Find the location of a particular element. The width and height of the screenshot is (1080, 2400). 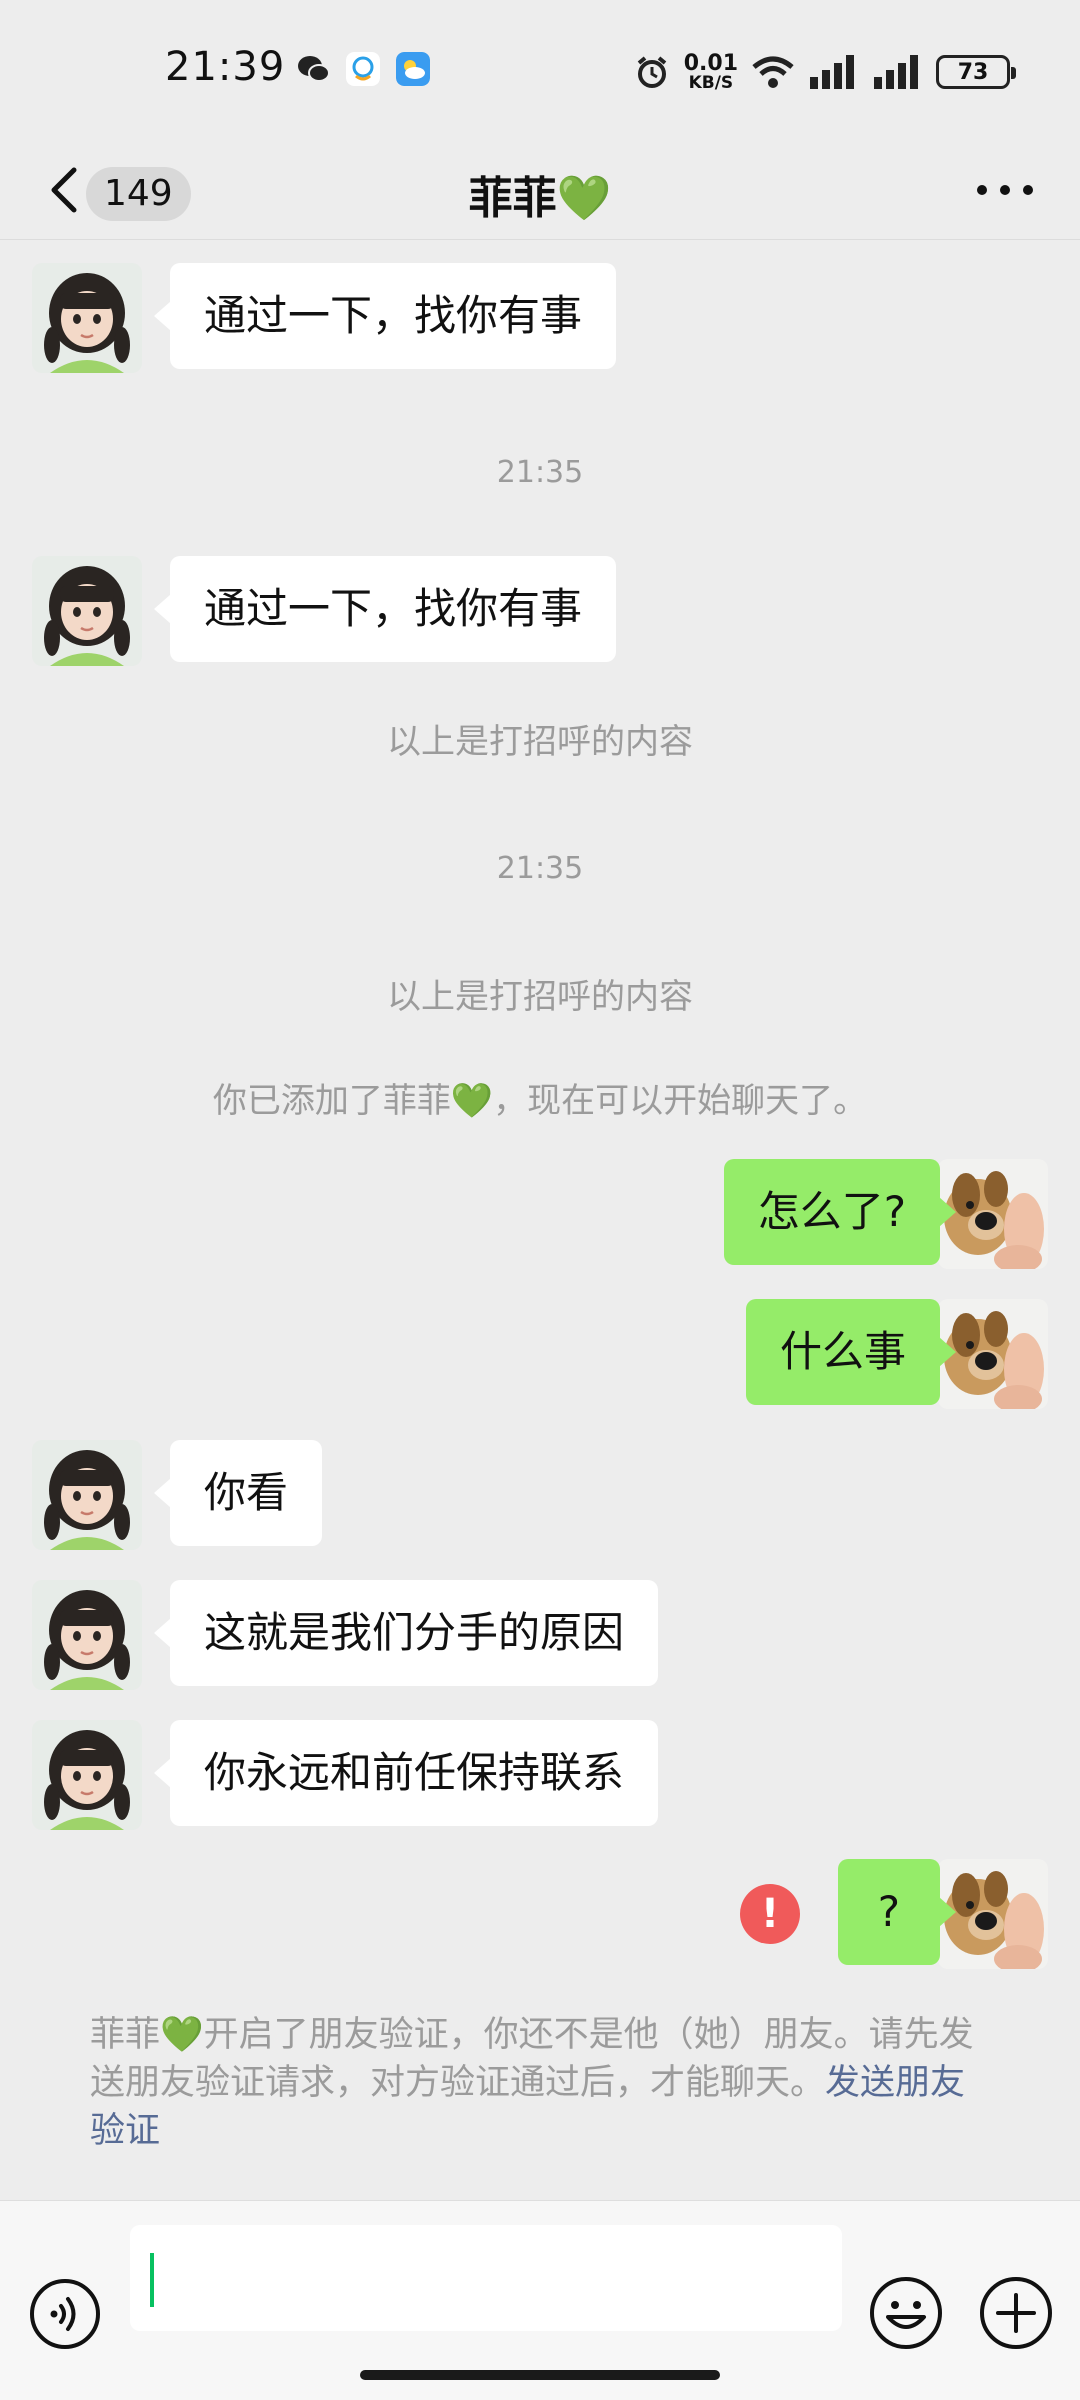

chat-header: 149 菲菲💚 is located at coordinates (540, 190).